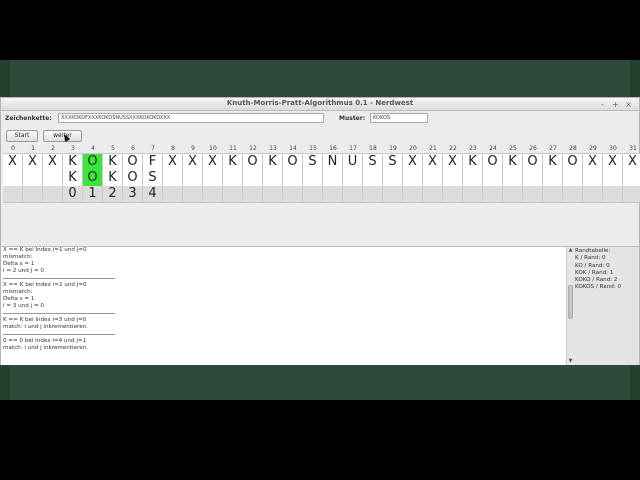 The width and height of the screenshot is (640, 480). Describe the element at coordinates (453, 148) in the screenshot. I see `index-cell: 22` at that location.